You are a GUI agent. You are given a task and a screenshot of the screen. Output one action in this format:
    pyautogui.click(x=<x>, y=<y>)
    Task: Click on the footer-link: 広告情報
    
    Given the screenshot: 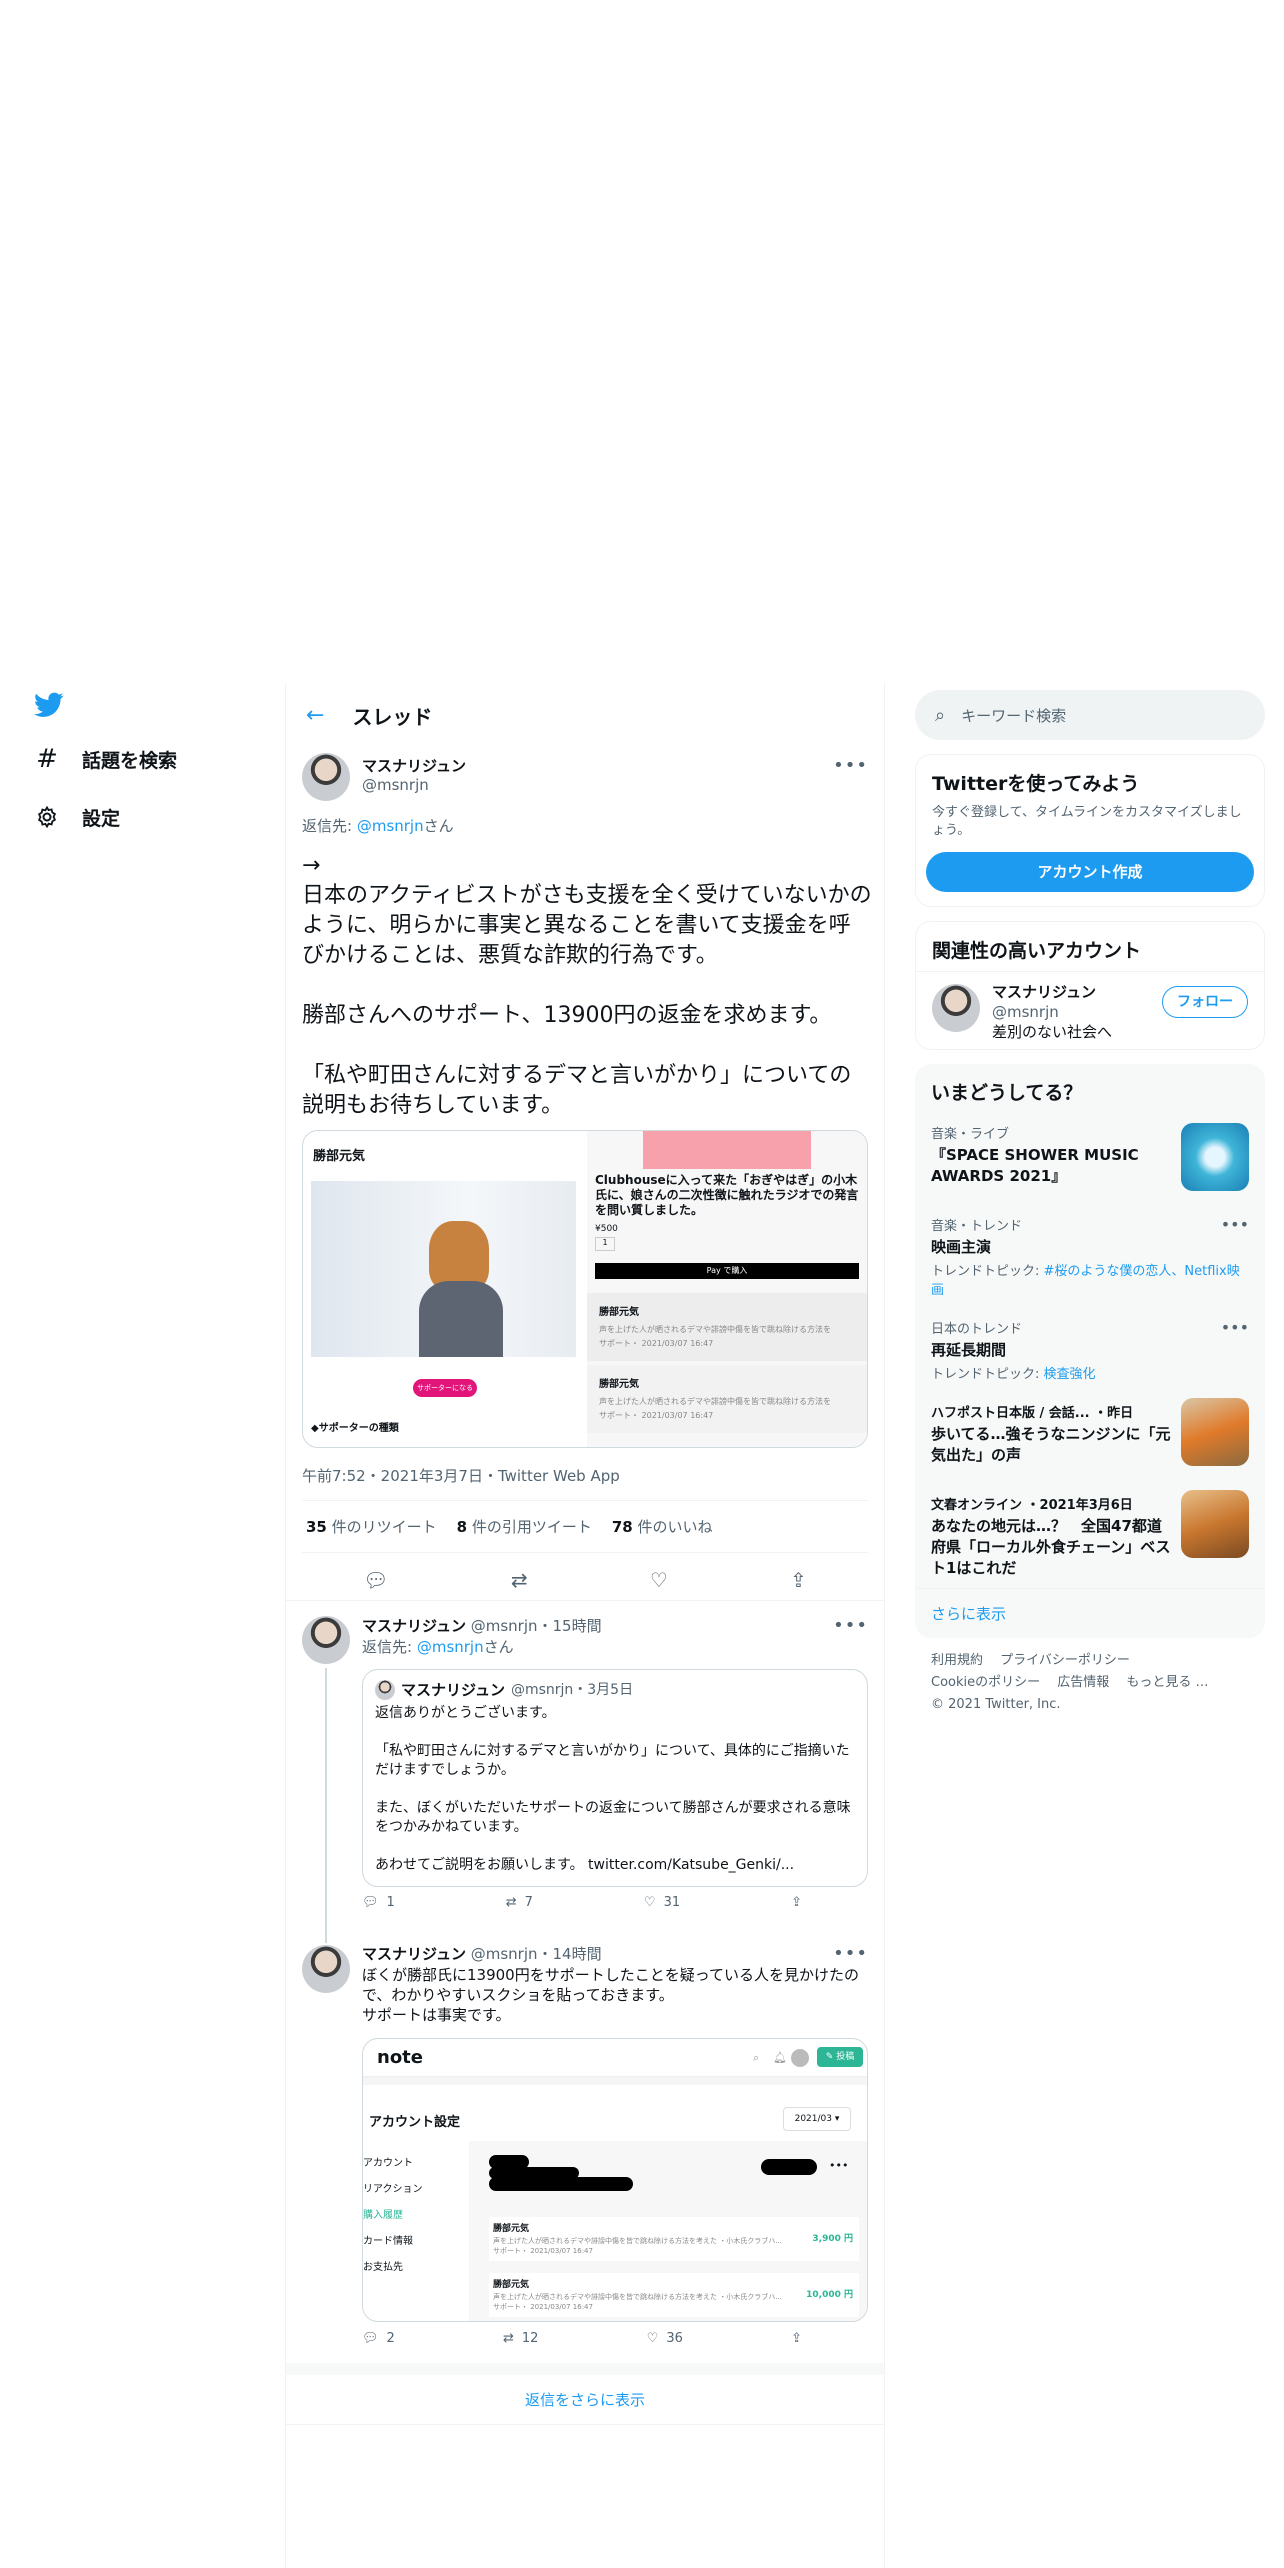 What is the action you would take?
    pyautogui.click(x=1083, y=1682)
    